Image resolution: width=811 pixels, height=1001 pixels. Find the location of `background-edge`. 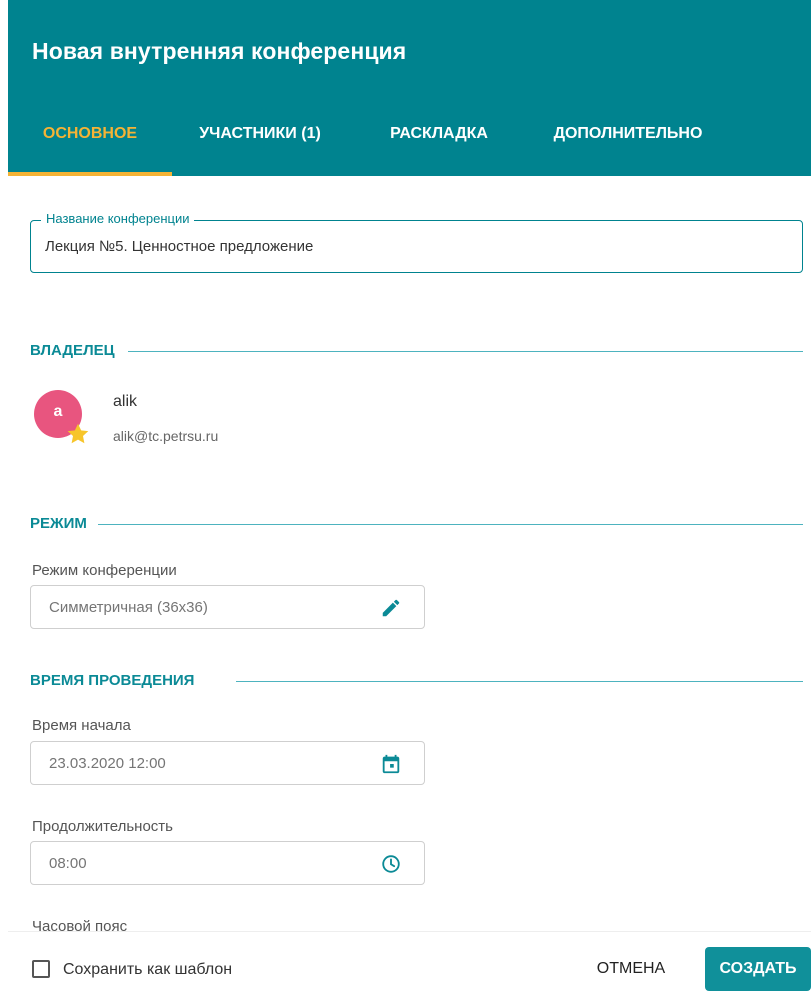

background-edge is located at coordinates (4, 500).